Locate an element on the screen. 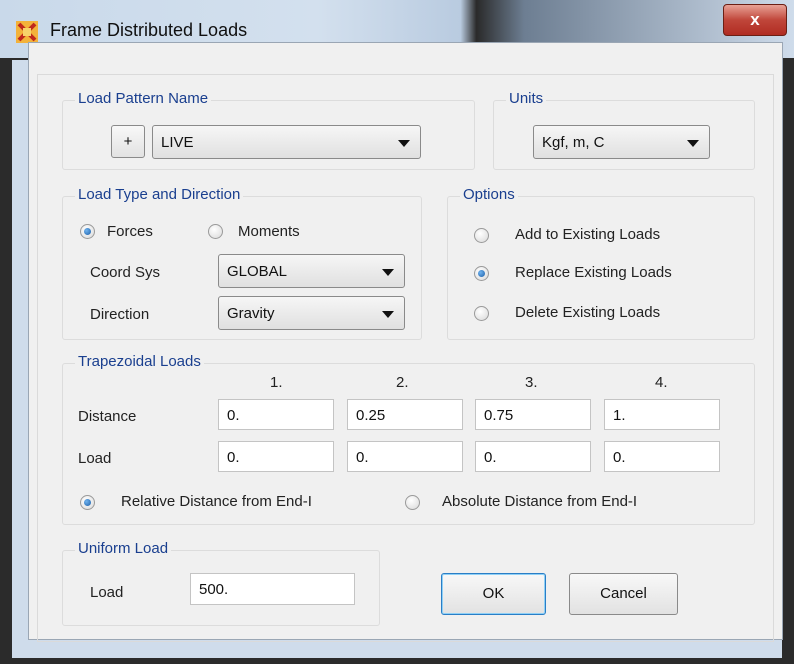 The height and width of the screenshot is (664, 794). distance-value-3: 0.75 is located at coordinates (499, 415).